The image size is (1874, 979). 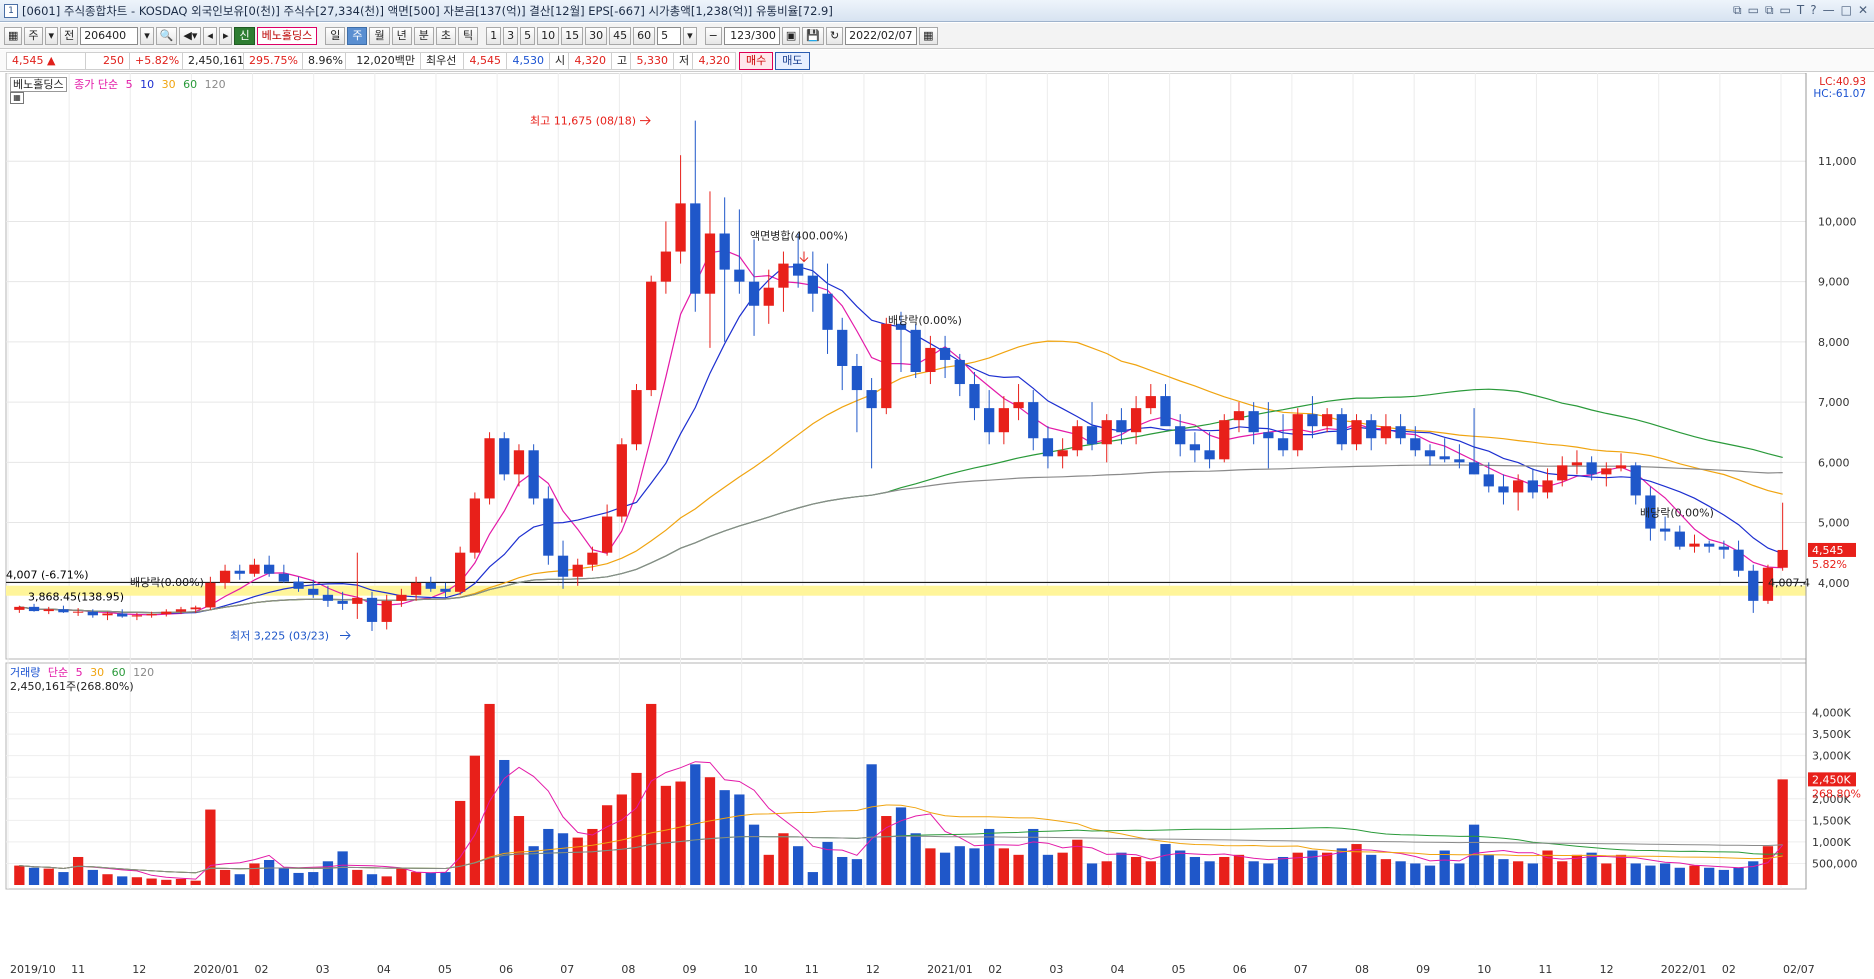 I want to click on period-week: 주, so click(x=357, y=35).